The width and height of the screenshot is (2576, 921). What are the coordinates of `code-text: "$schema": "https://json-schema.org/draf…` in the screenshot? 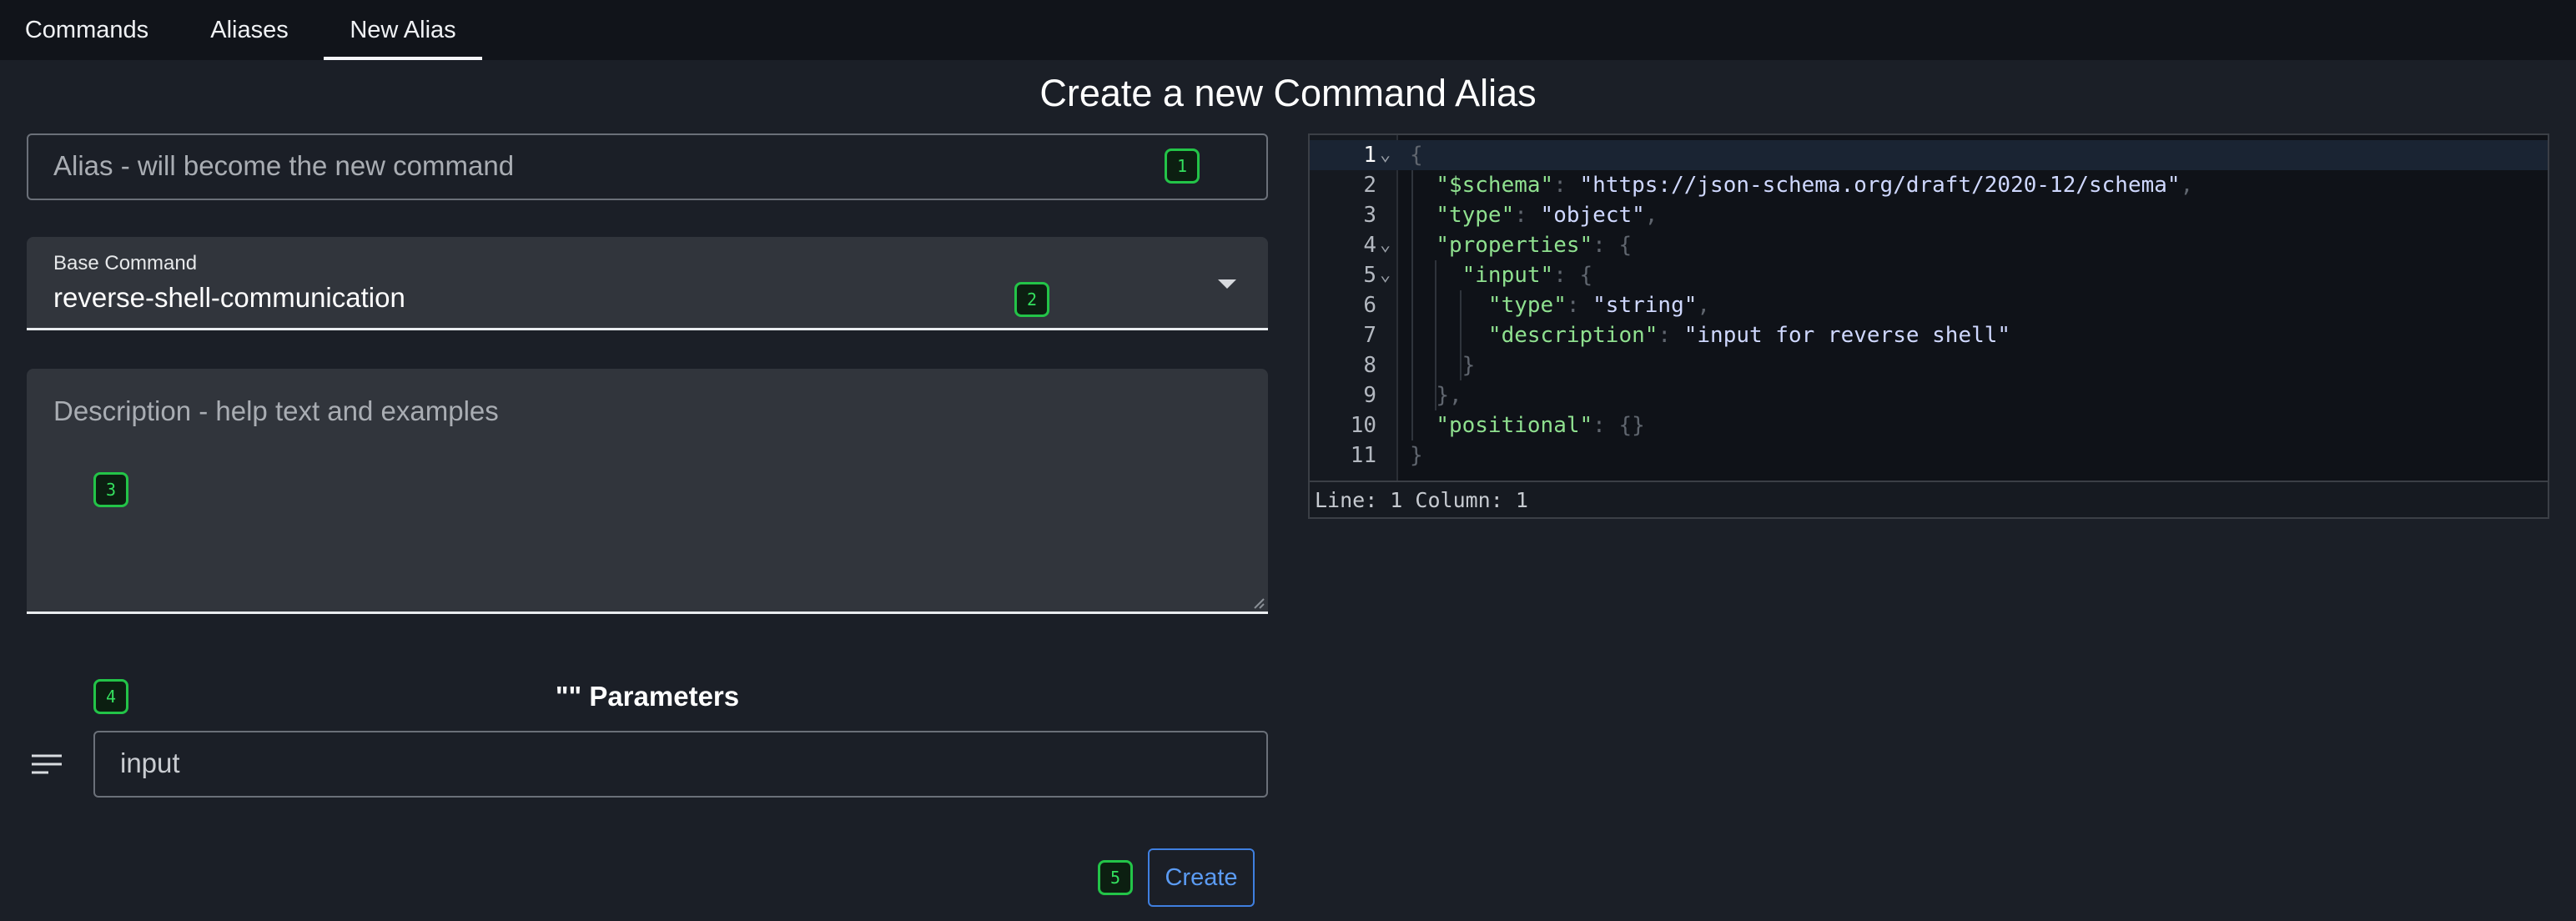 It's located at (1801, 185).